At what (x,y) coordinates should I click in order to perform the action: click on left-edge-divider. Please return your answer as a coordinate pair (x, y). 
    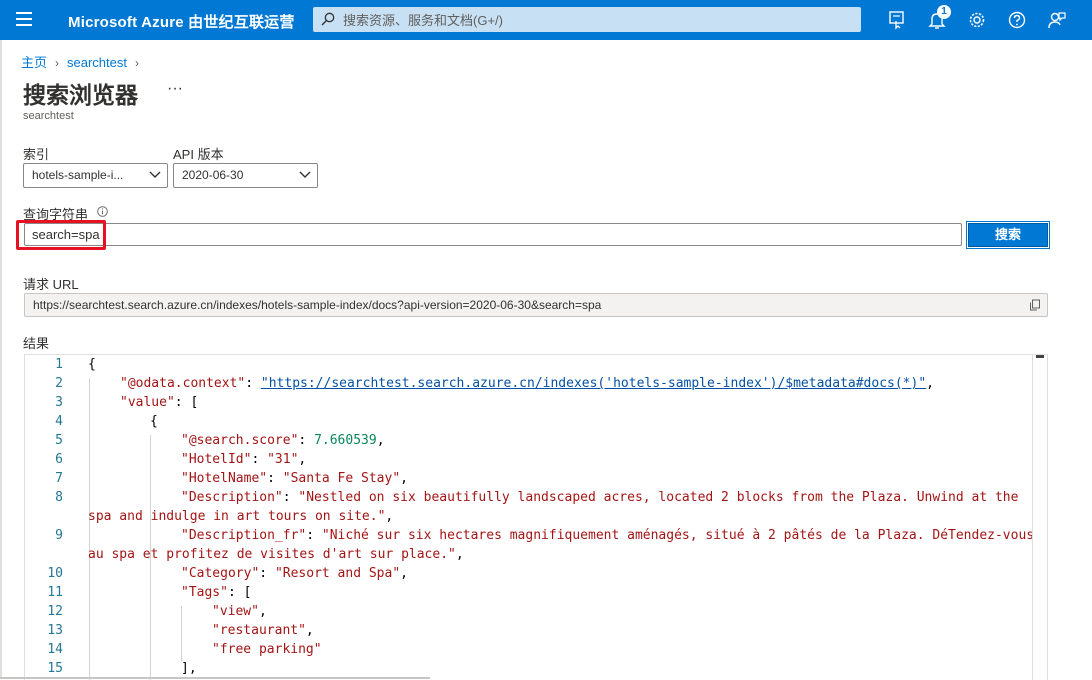
    Looking at the image, I should click on (1, 359).